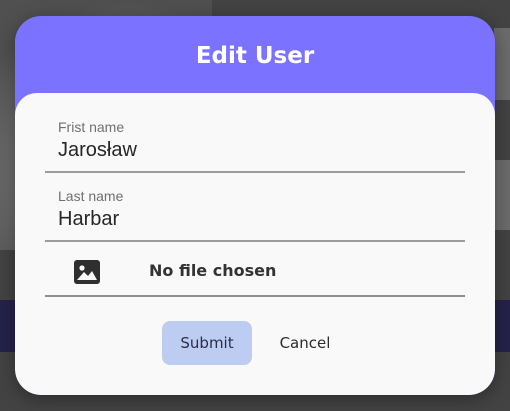  Describe the element at coordinates (255, 210) in the screenshot. I see `last-name-field: Last name Harbar` at that location.